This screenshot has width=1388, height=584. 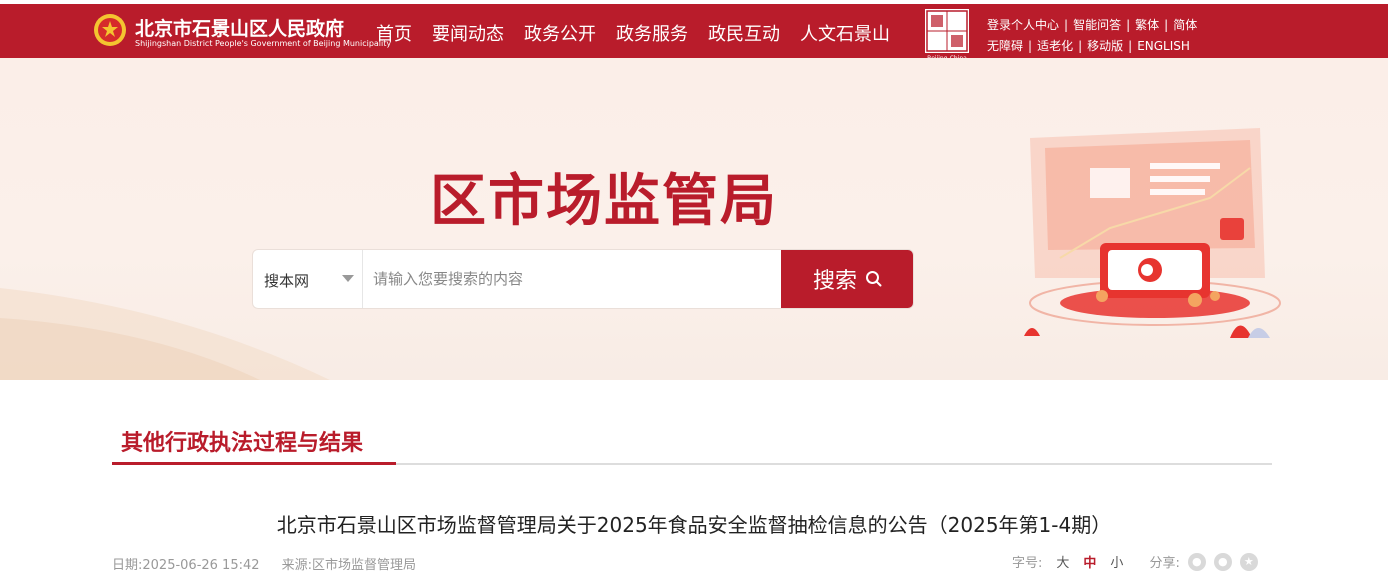 What do you see at coordinates (1147, 25) in the screenshot?
I see `traditional-chinese-link: 繁体` at bounding box center [1147, 25].